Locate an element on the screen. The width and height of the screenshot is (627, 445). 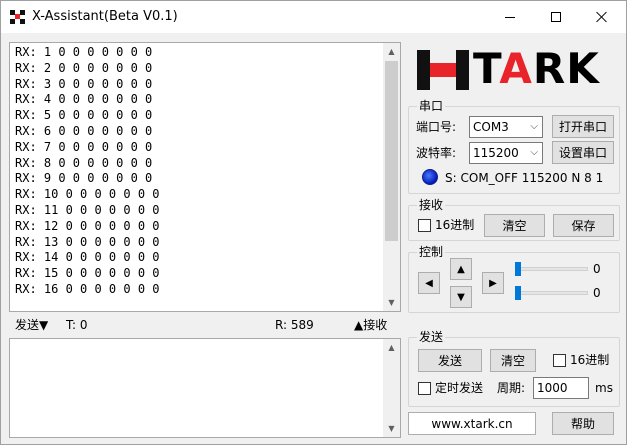
receive-line: RX: 5 0 0 0 0 0 0 0 is located at coordinates (84, 115).